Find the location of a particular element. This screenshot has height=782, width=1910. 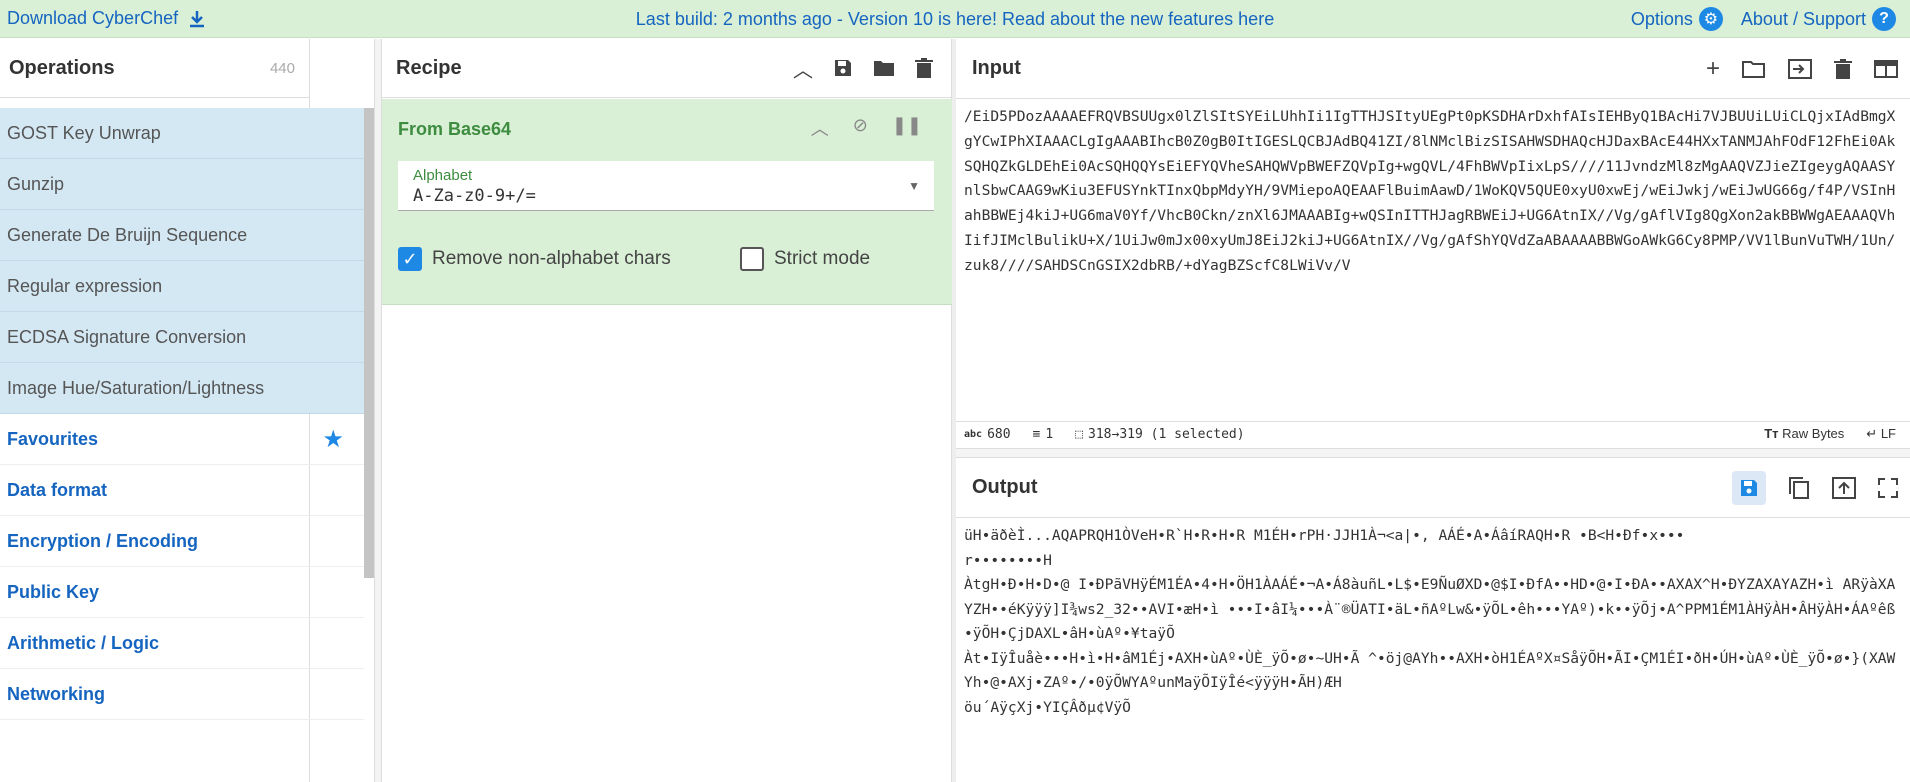

io-resizer is located at coordinates (1433, 453).